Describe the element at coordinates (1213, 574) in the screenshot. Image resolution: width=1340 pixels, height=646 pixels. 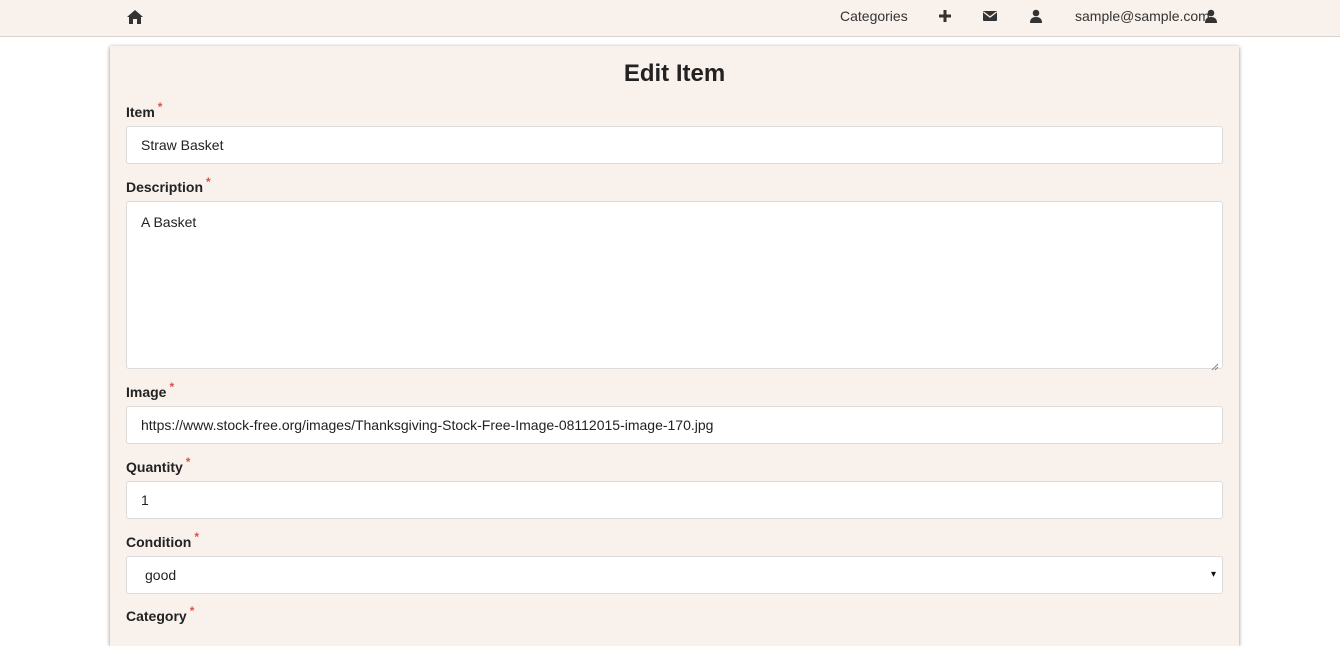
I see `chevron-down-icon: ▾` at that location.